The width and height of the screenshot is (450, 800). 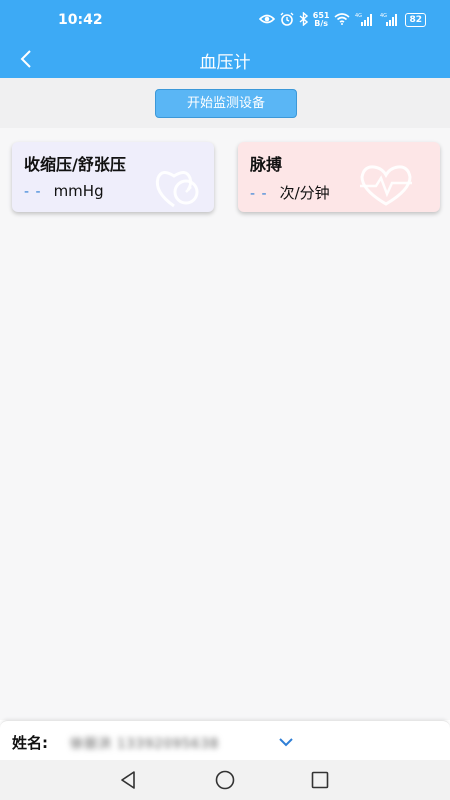 I want to click on pulse-value-row: - - 次/分钟, so click(x=290, y=192).